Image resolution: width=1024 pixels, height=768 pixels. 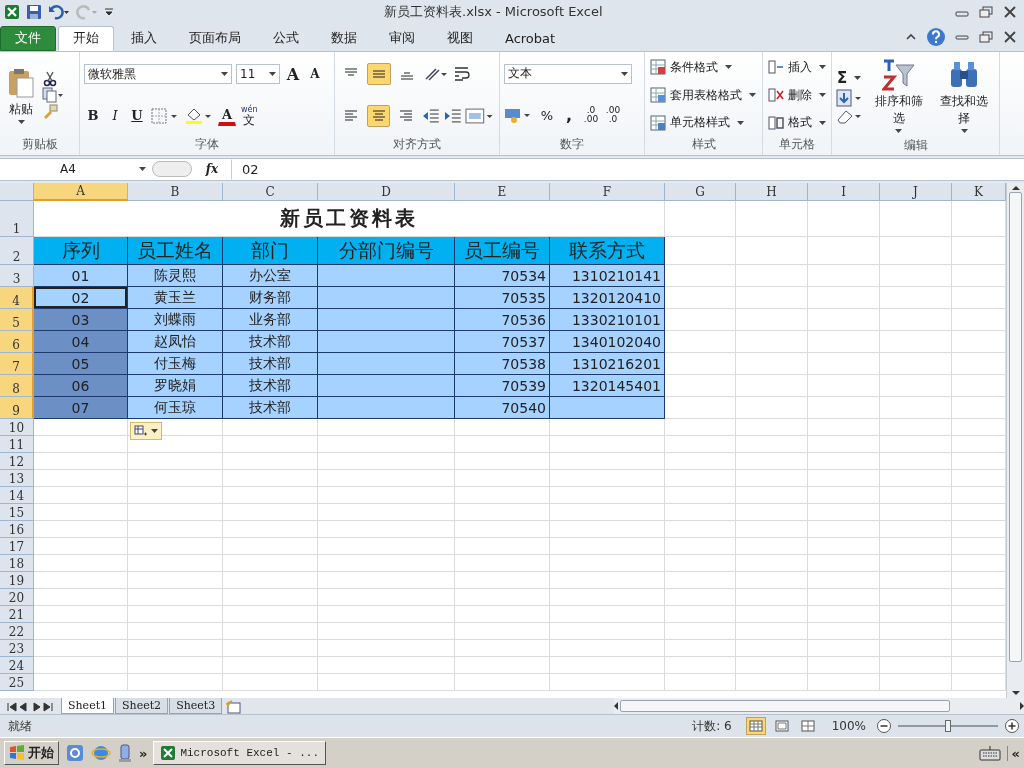 What do you see at coordinates (452, 115) in the screenshot?
I see `increase-indent-icon` at bounding box center [452, 115].